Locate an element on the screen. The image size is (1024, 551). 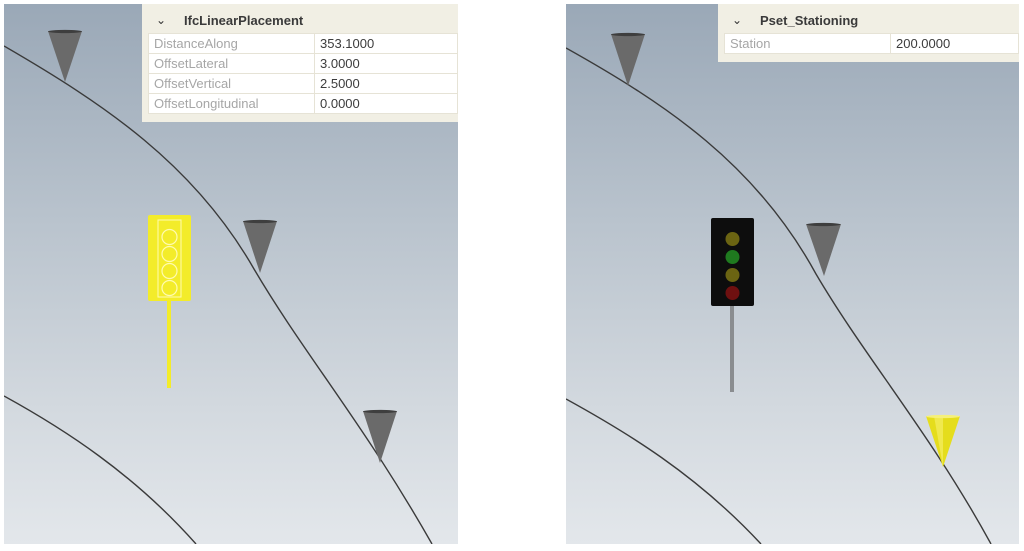
property-row: Station 200.0000 is located at coordinates (871, 43).